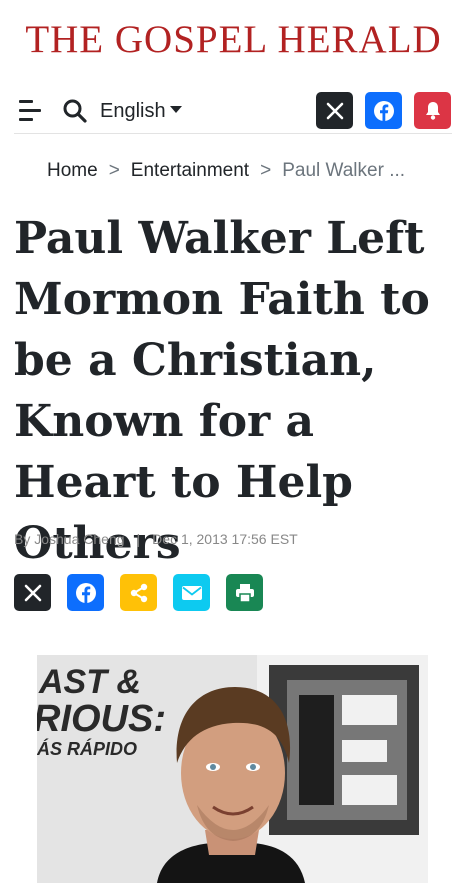 The width and height of the screenshot is (467, 883). I want to click on share-email-button, so click(191, 592).